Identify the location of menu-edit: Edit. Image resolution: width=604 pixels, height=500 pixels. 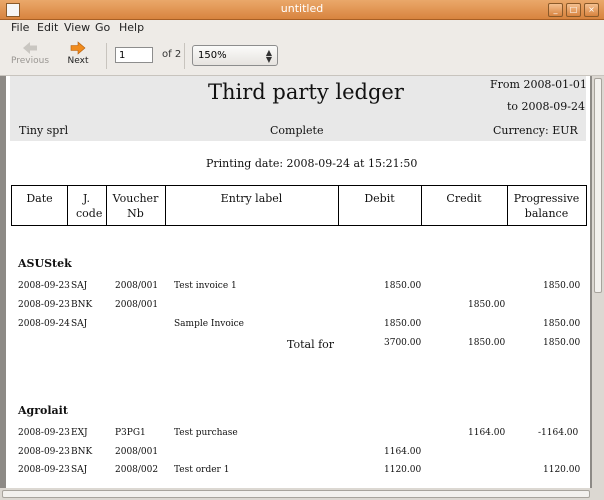
(47, 27).